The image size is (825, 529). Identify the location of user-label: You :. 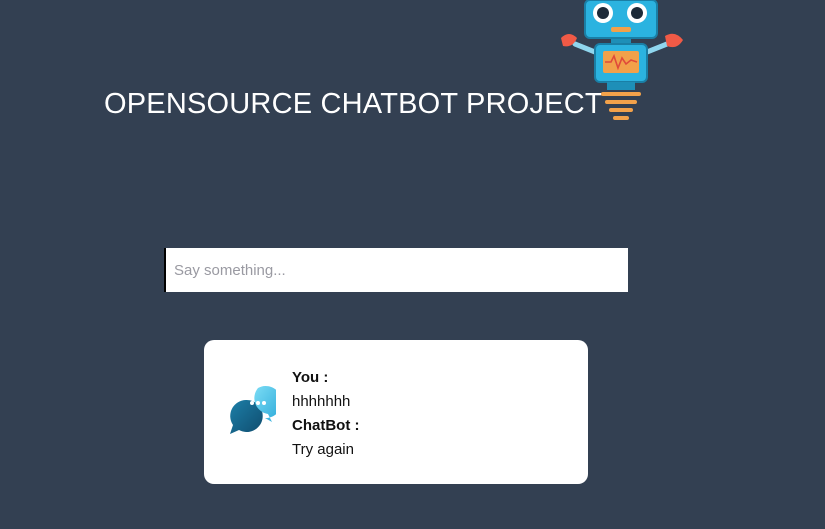
(310, 377).